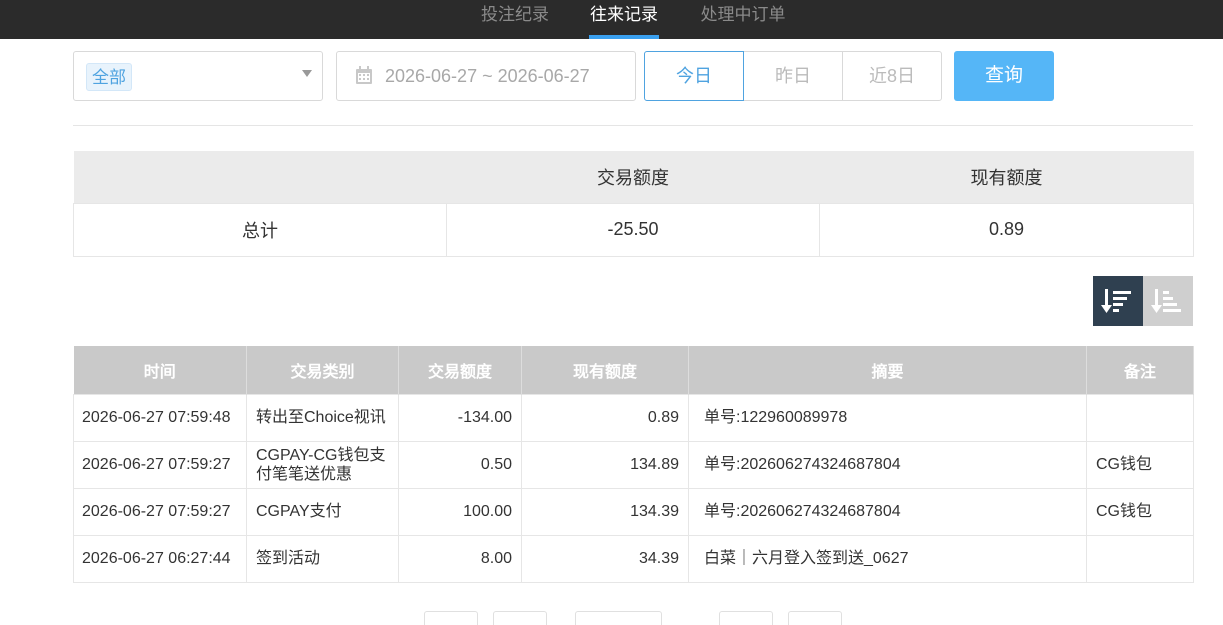  What do you see at coordinates (1004, 76) in the screenshot?
I see `query-button: 查询` at bounding box center [1004, 76].